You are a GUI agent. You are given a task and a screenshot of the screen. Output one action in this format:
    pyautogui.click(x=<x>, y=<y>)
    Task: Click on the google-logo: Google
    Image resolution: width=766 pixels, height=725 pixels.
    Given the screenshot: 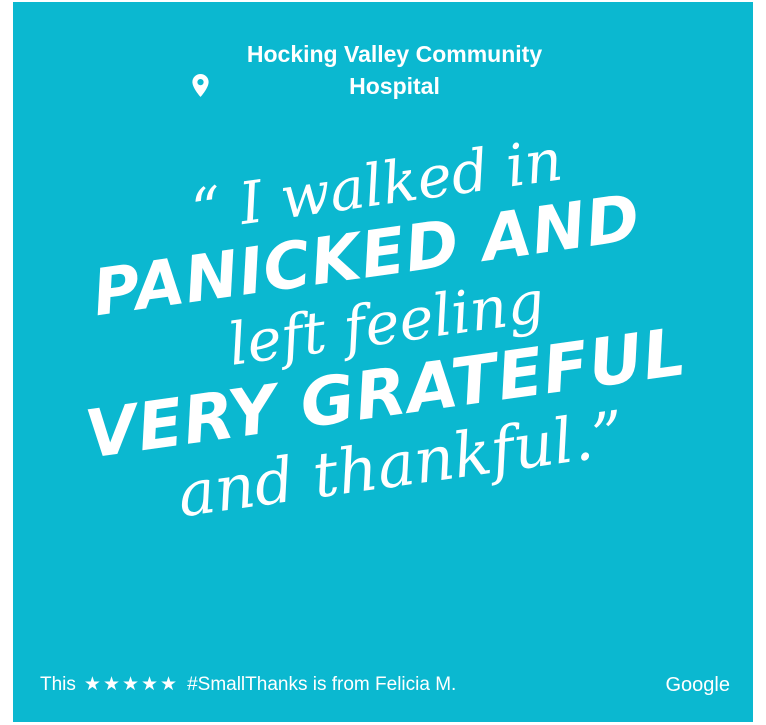 What is the action you would take?
    pyautogui.click(x=698, y=685)
    